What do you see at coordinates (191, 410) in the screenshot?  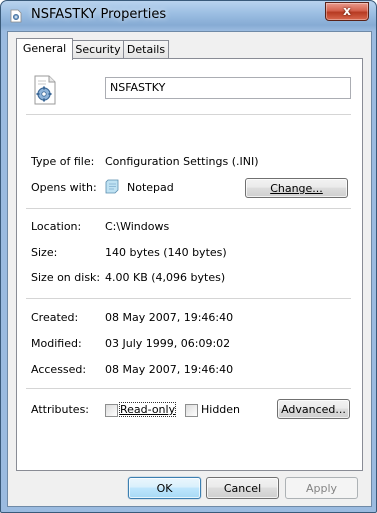 I see `hidden-checkbox` at bounding box center [191, 410].